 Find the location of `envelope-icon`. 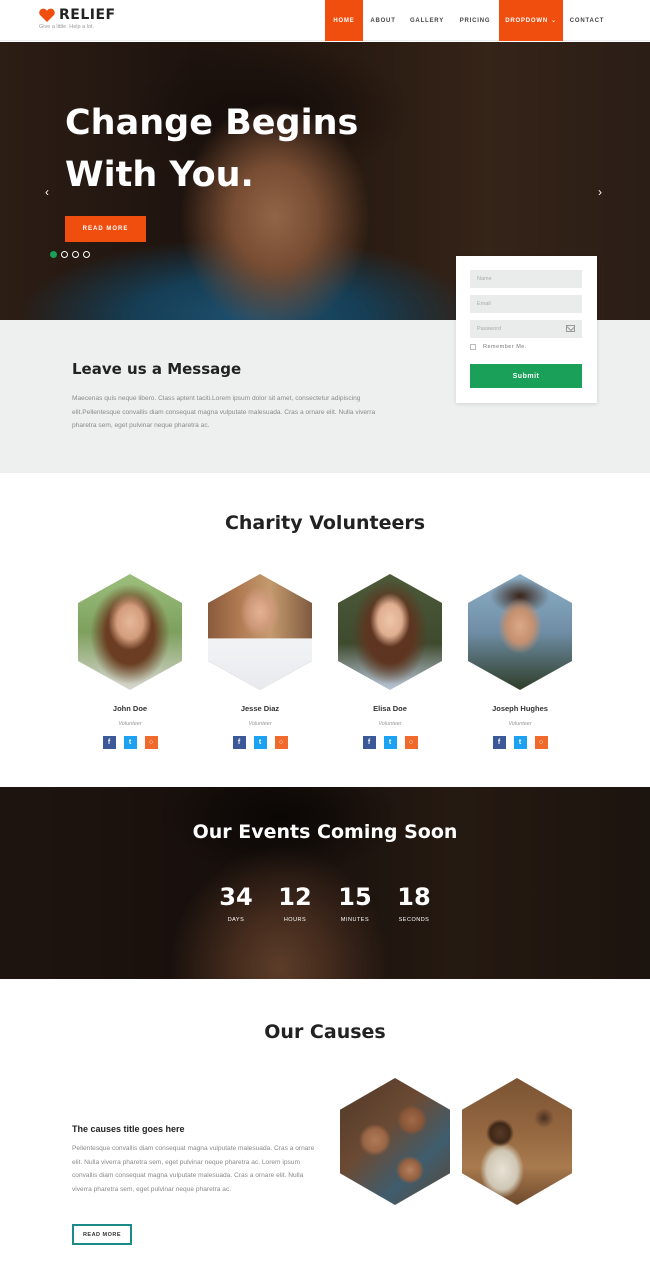

envelope-icon is located at coordinates (570, 328).